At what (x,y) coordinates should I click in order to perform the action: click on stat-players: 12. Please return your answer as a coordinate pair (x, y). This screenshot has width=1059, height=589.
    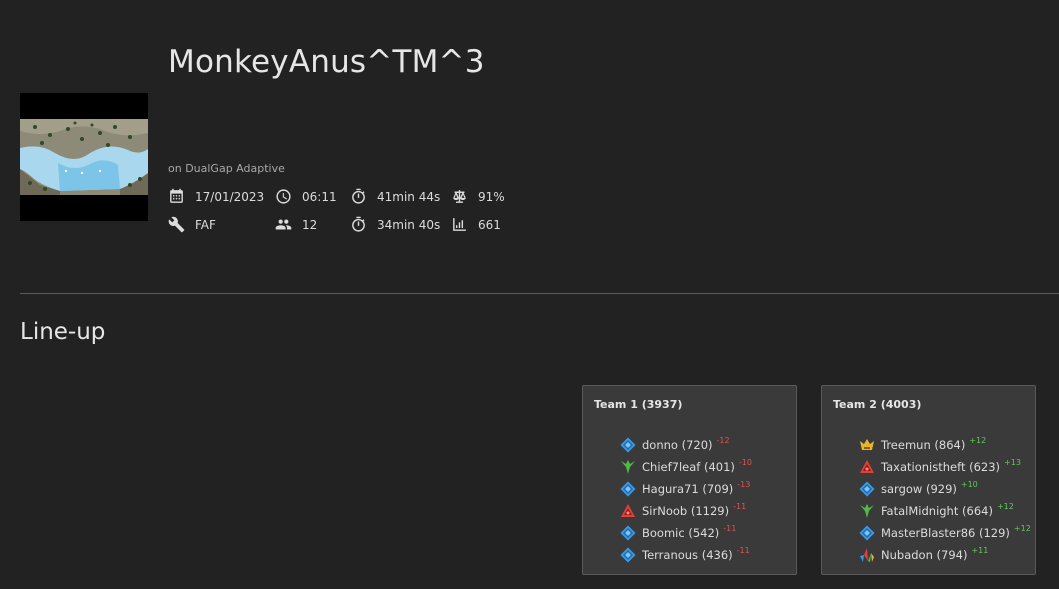
    Looking at the image, I should click on (296, 224).